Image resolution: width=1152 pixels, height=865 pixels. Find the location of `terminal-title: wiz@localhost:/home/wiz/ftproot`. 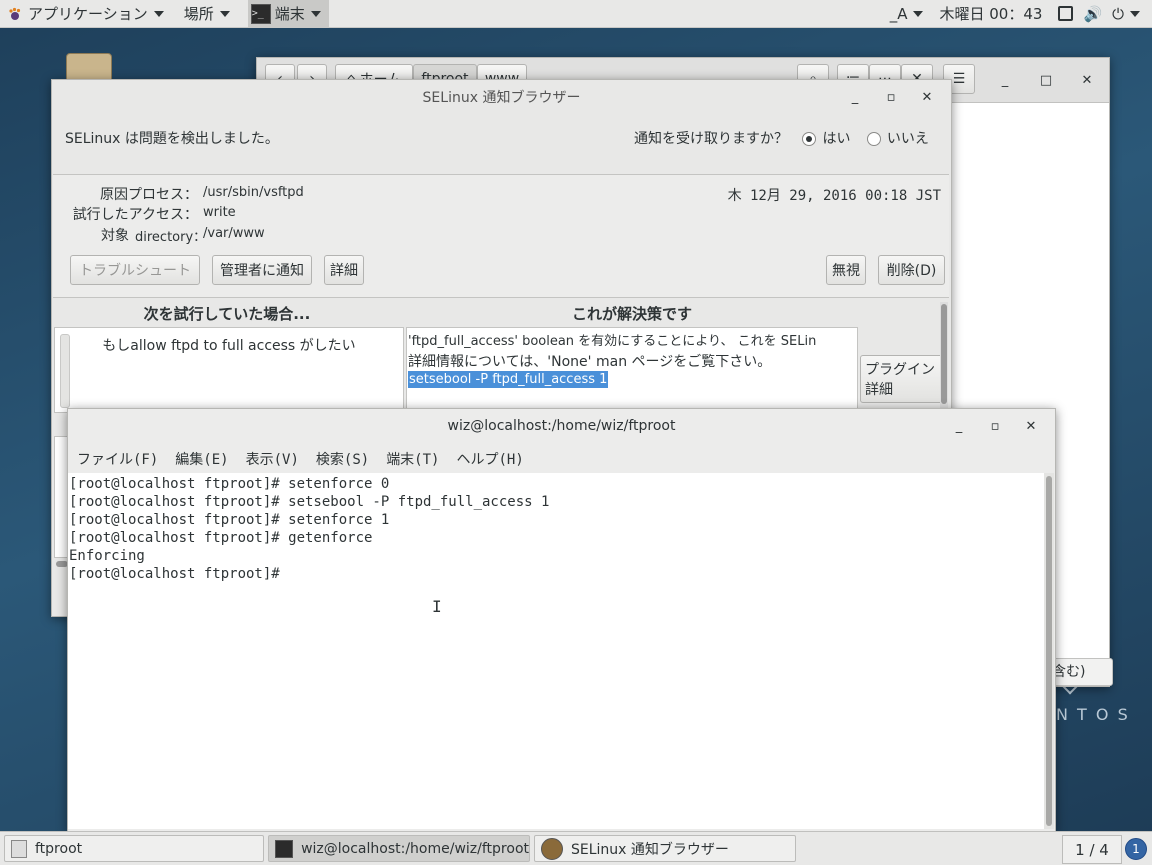

terminal-title: wiz@localhost:/home/wiz/ftproot is located at coordinates (561, 426).